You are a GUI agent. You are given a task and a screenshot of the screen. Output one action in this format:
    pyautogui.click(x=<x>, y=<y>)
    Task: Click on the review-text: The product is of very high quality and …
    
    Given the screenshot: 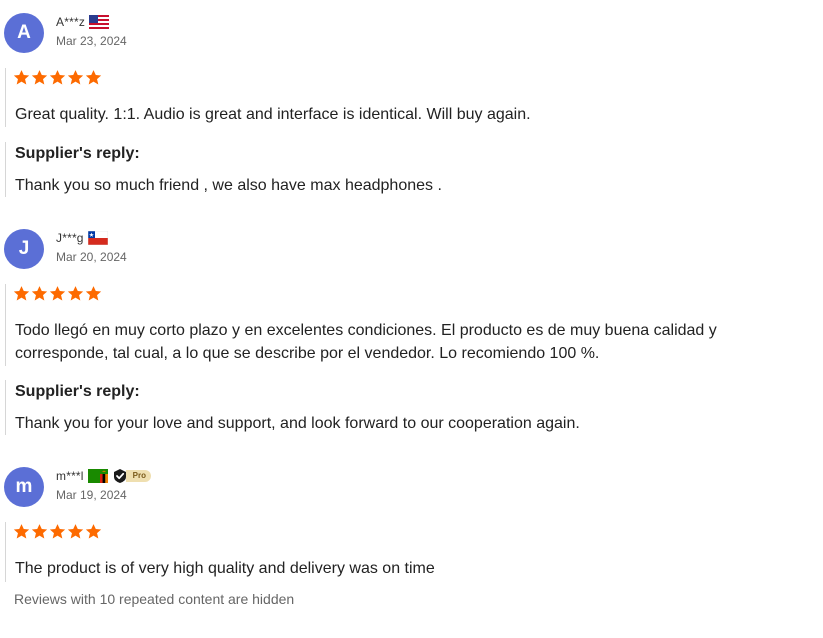 What is the action you would take?
    pyautogui.click(x=225, y=568)
    